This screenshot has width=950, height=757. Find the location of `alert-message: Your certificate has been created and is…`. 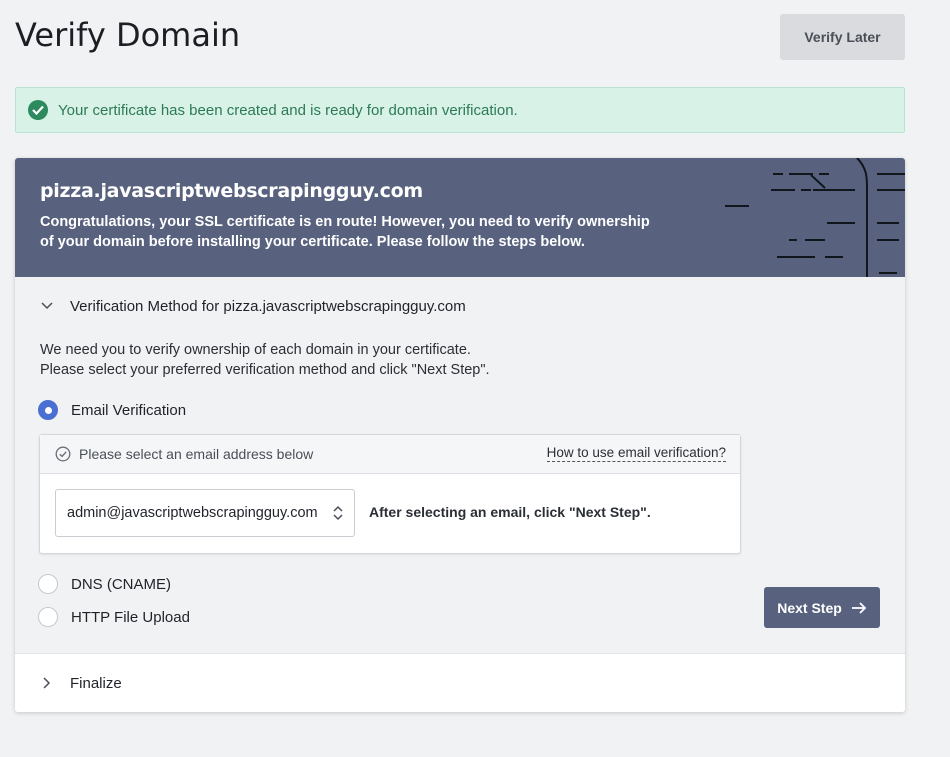

alert-message: Your certificate has been created and is… is located at coordinates (288, 110).